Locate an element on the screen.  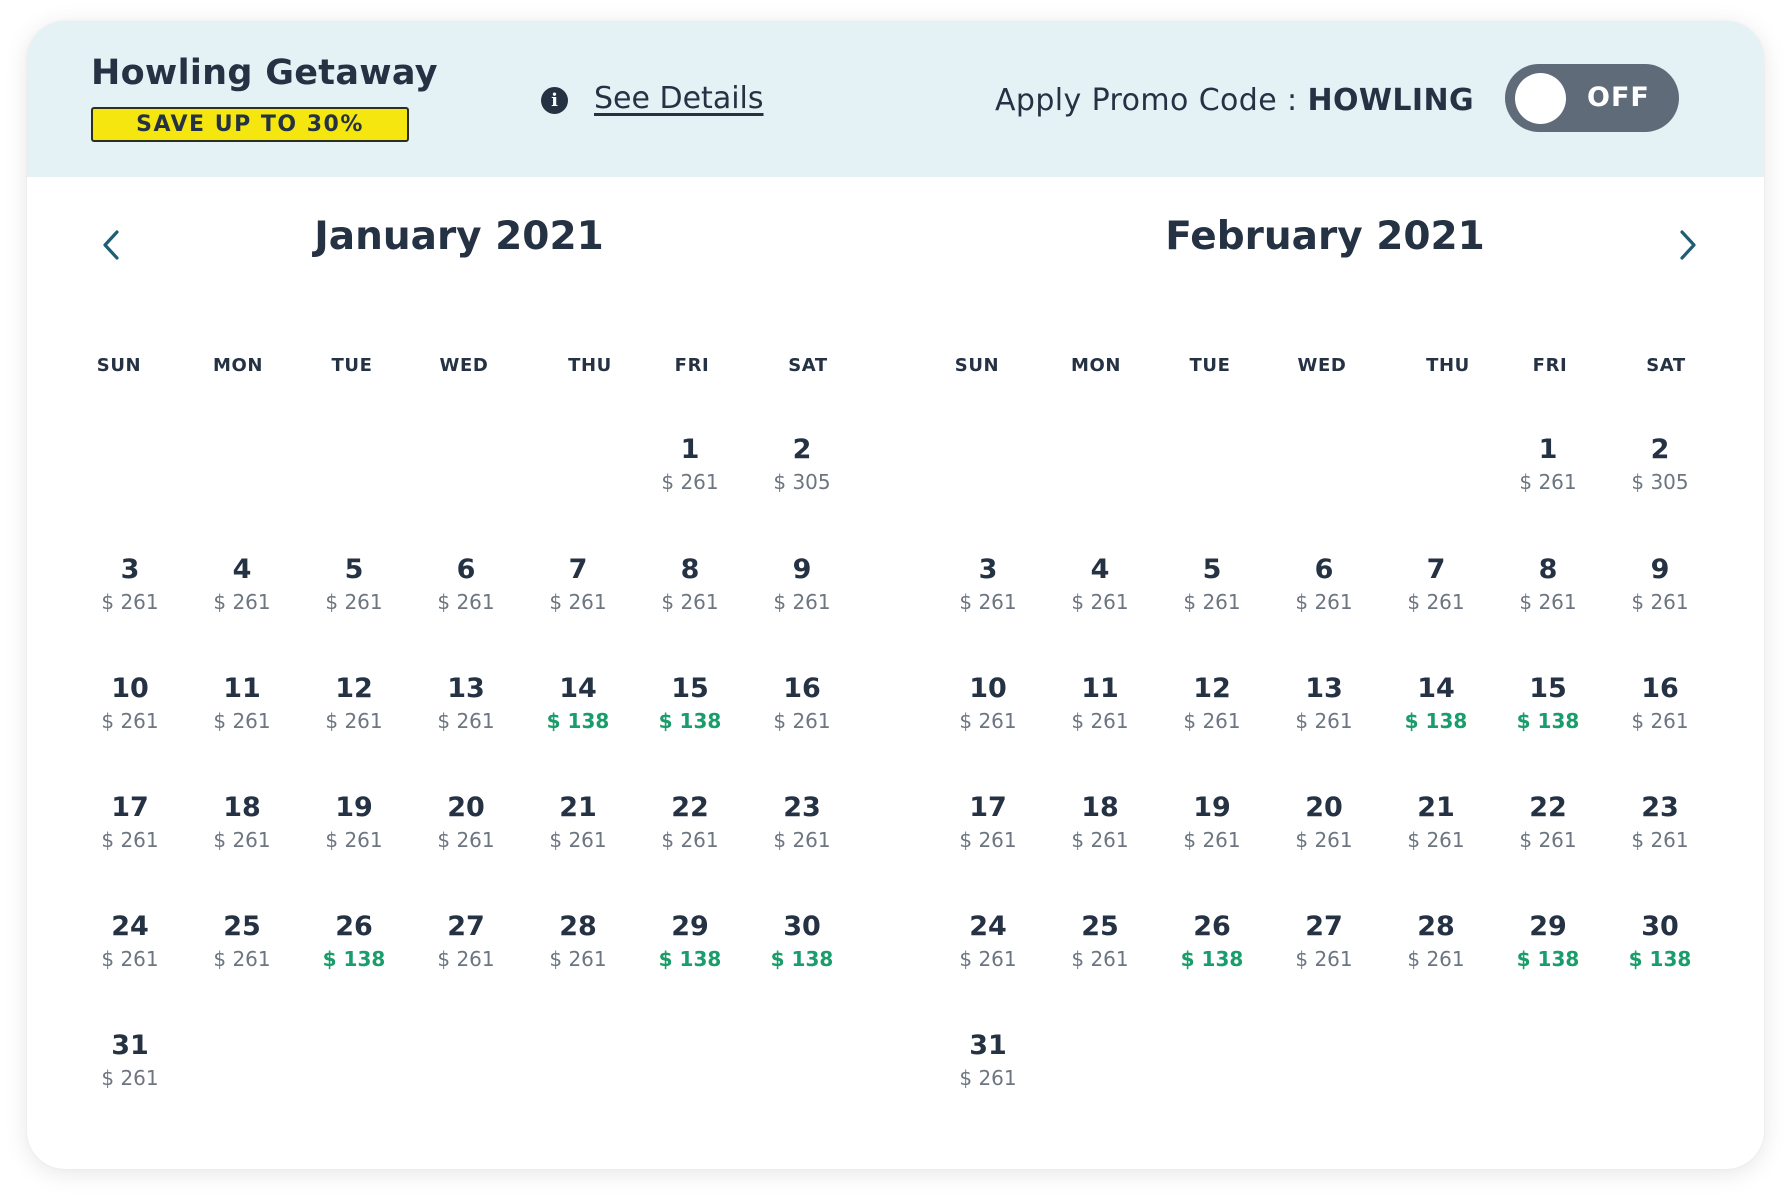
day-cell-february-11: 11 $ 261 is located at coordinates (1100, 703).